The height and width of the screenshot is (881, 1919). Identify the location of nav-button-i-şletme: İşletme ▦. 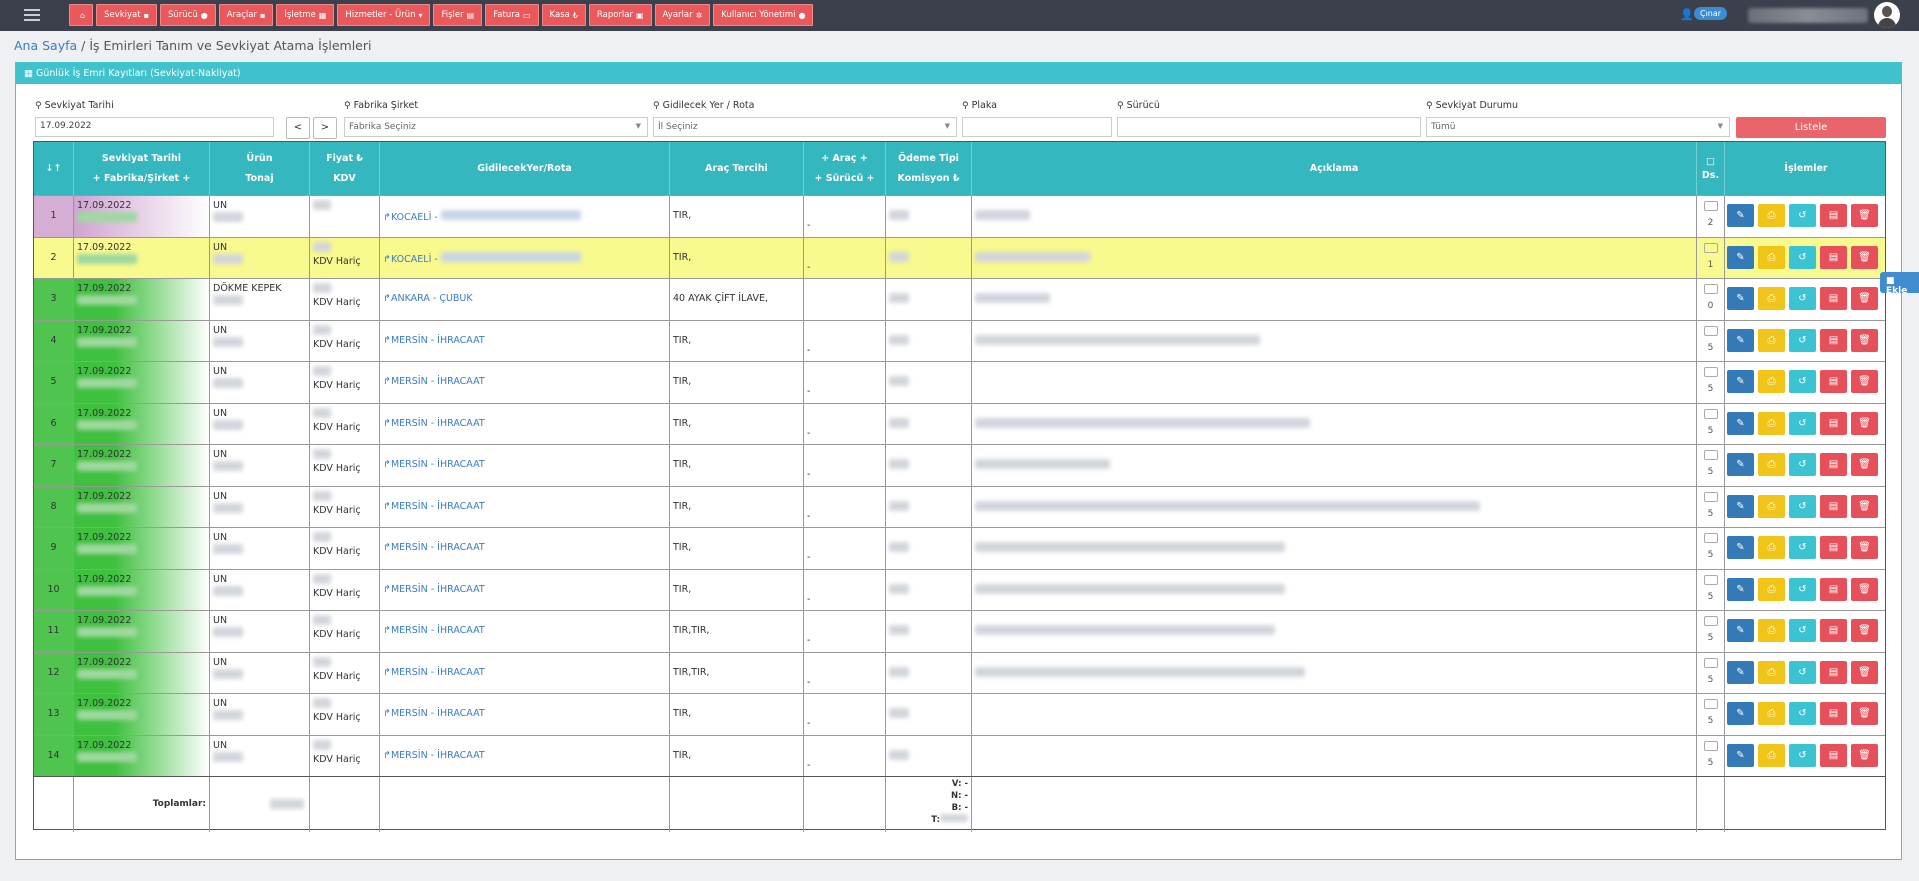
(305, 15).